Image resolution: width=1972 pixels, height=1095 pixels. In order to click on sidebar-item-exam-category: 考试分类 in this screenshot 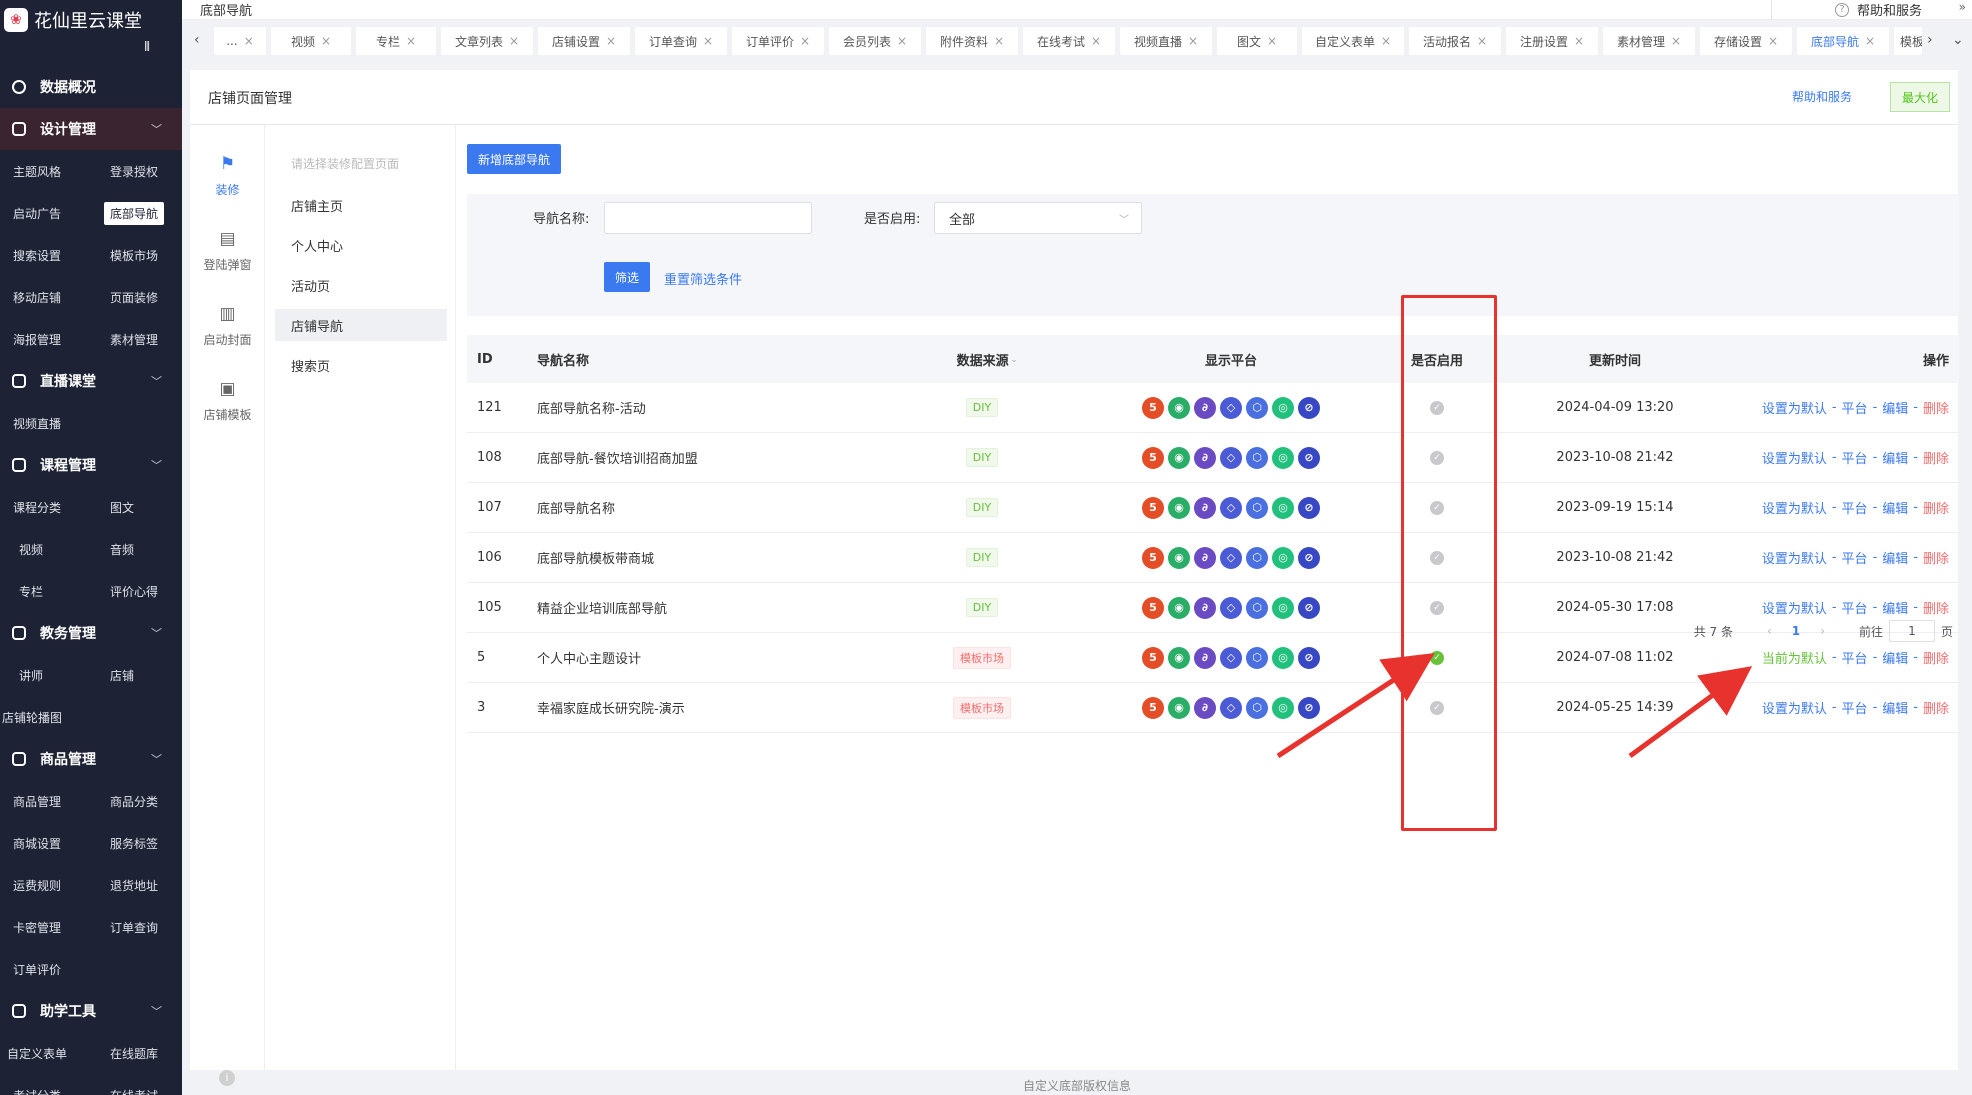, I will do `click(50, 1084)`.